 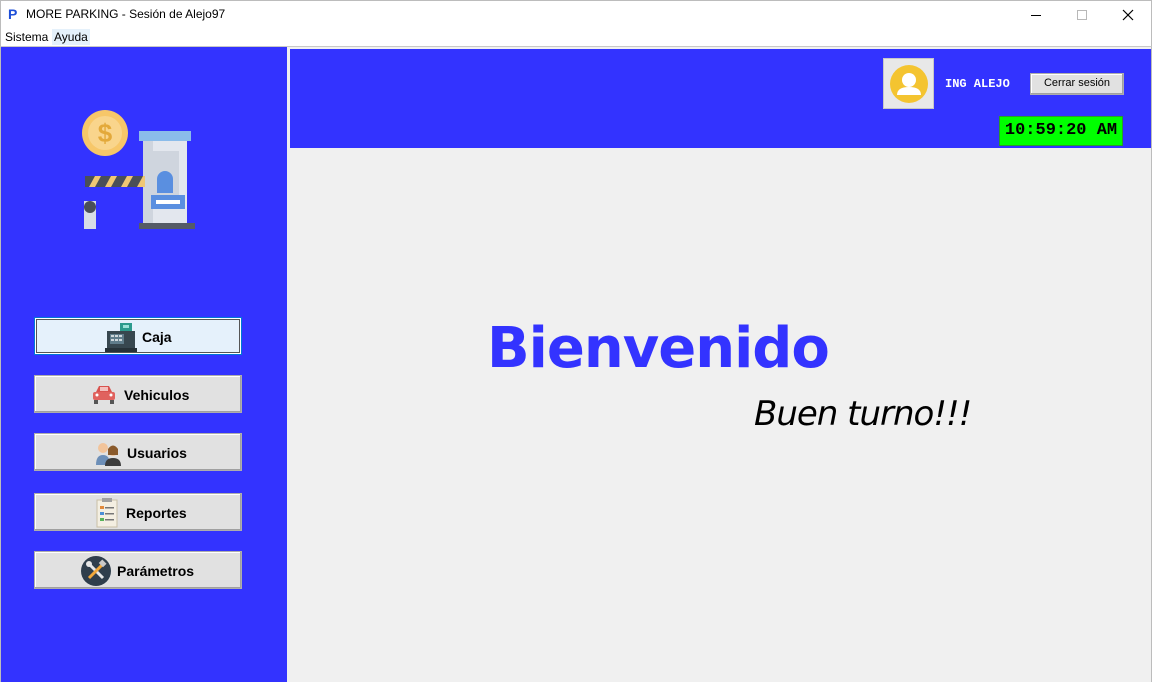 What do you see at coordinates (157, 453) in the screenshot?
I see `sidebar-button-label: Usuarios` at bounding box center [157, 453].